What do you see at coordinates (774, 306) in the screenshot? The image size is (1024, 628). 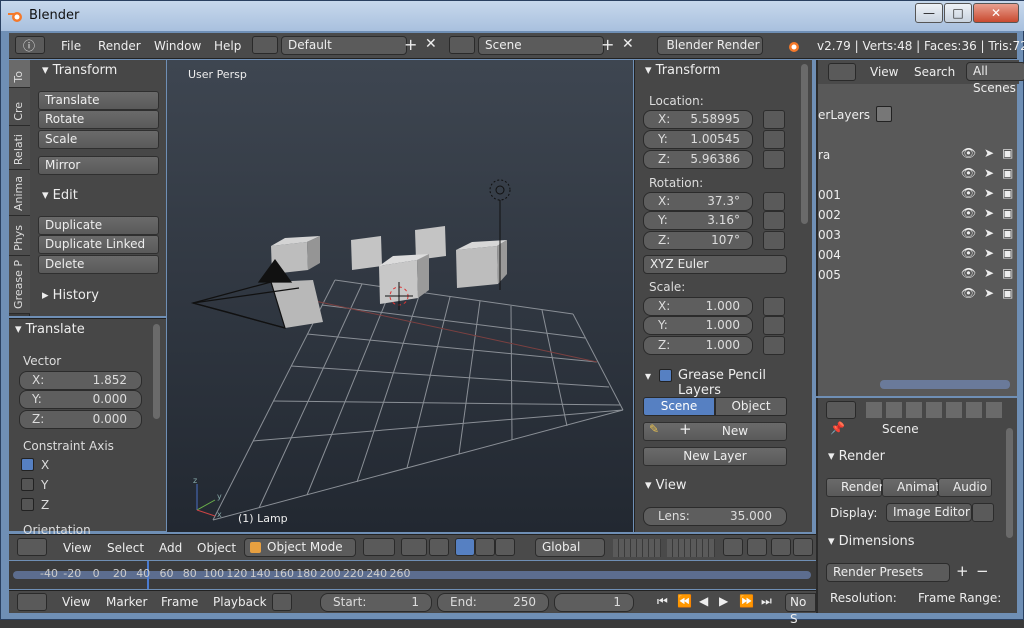 I see `lock-scale-x-icon` at bounding box center [774, 306].